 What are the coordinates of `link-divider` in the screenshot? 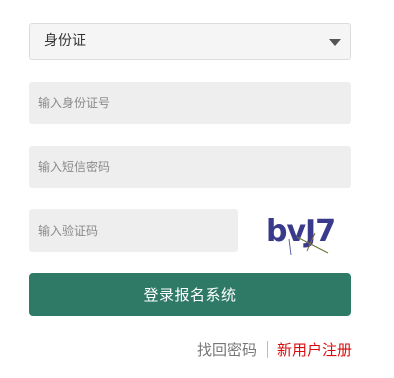 It's located at (267, 349).